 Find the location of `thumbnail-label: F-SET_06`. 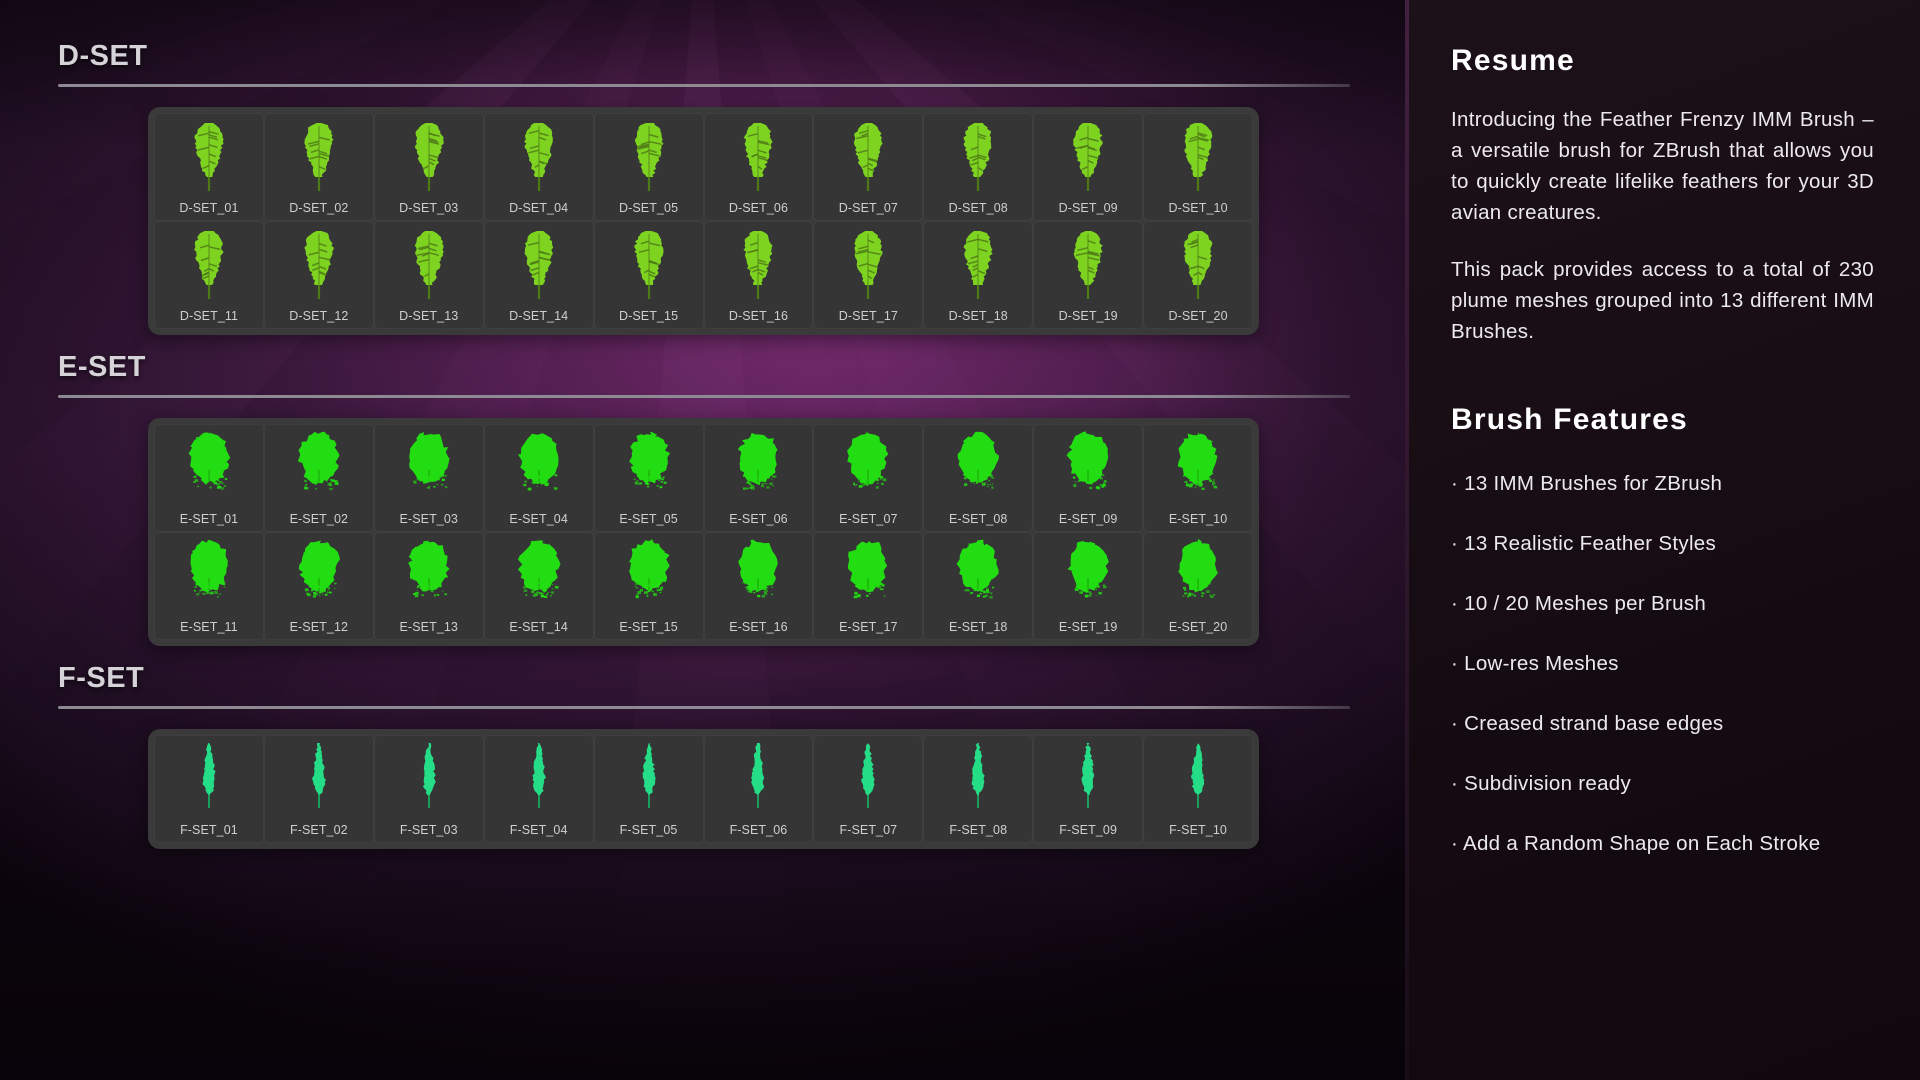

thumbnail-label: F-SET_06 is located at coordinates (758, 830).